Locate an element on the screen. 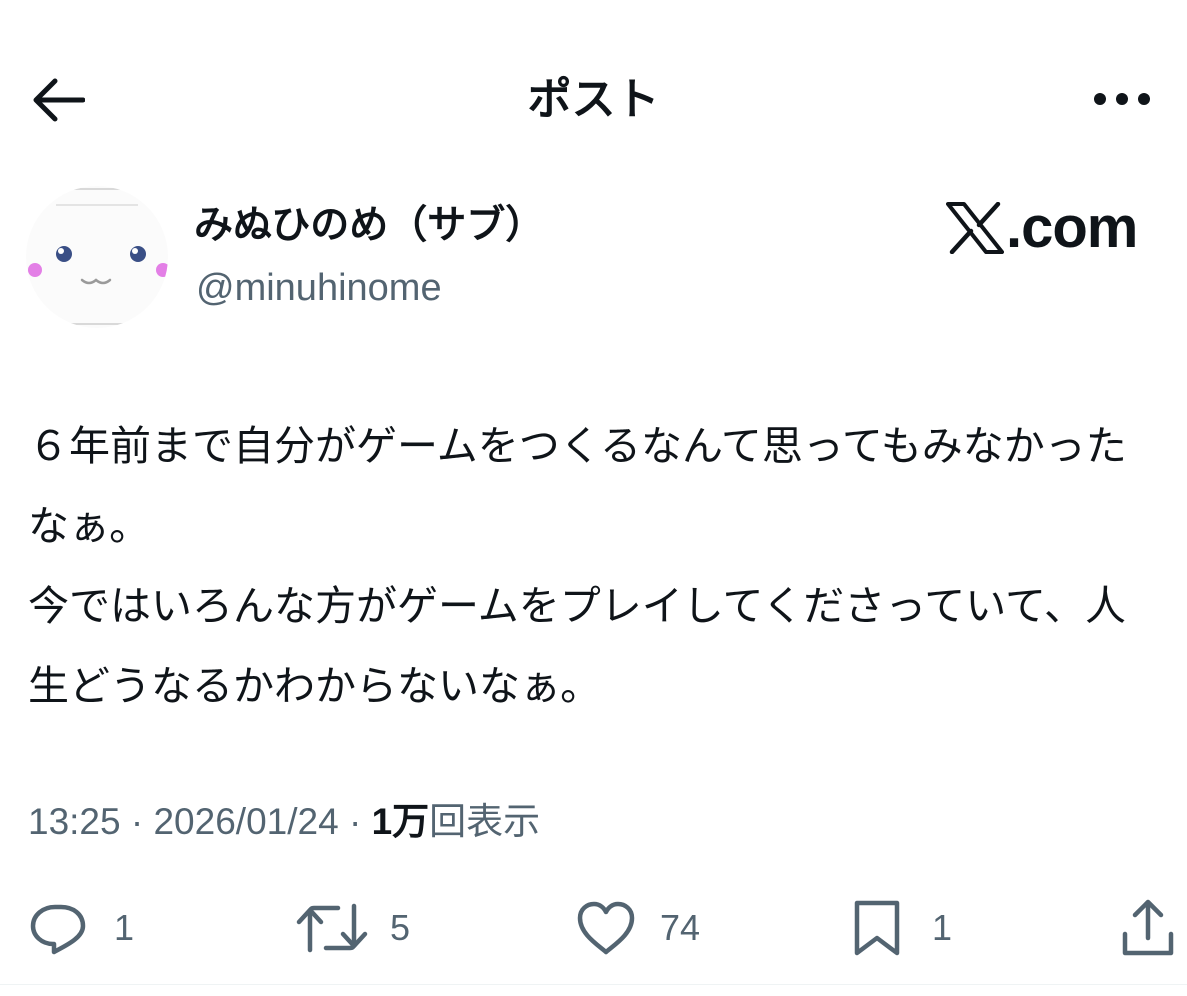  repost-button: 5 is located at coordinates (353, 928).